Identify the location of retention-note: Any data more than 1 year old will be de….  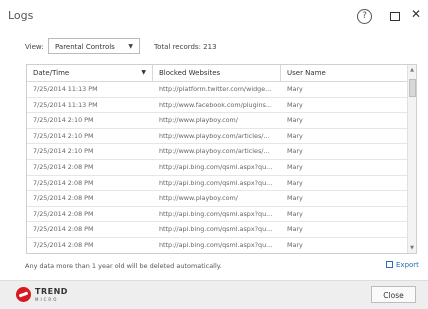
(123, 266).